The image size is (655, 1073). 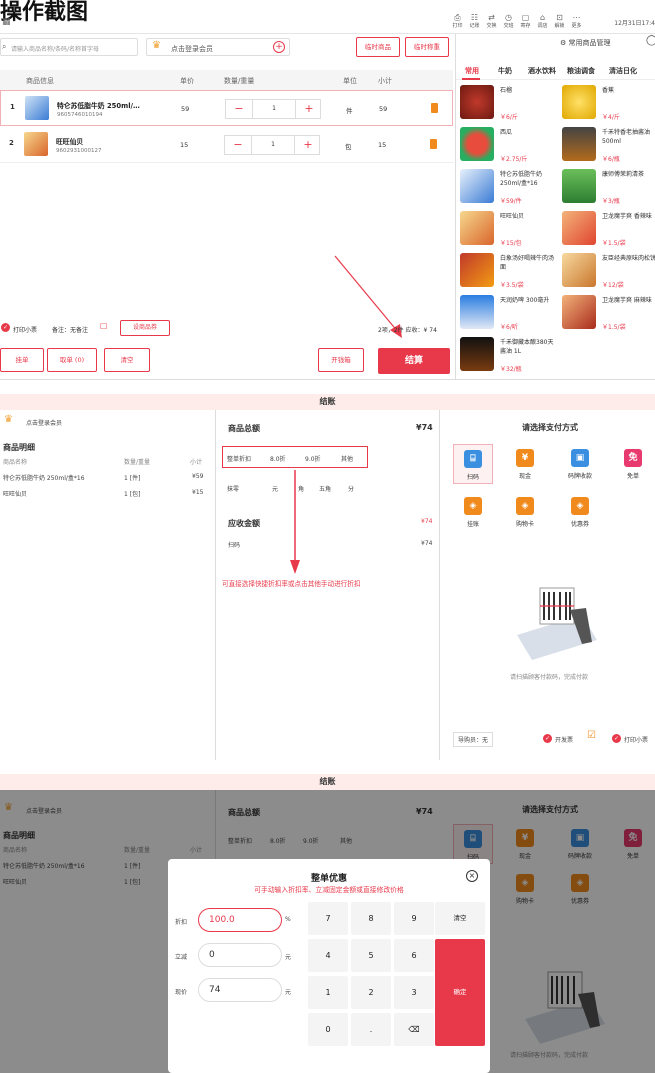 I want to click on temp-weigh-button: 临时称重, so click(x=427, y=47).